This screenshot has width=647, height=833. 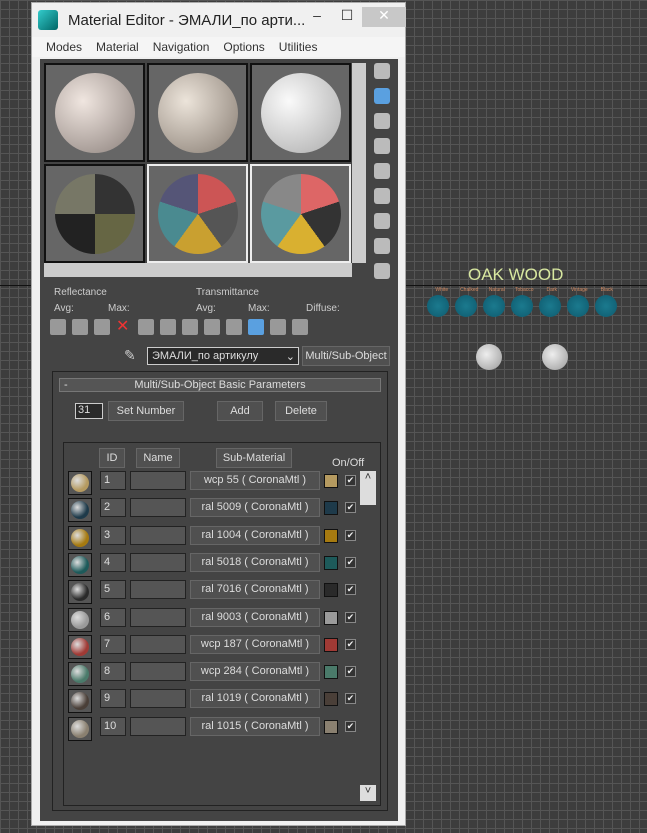 What do you see at coordinates (300, 213) in the screenshot?
I see `sample-slot-active` at bounding box center [300, 213].